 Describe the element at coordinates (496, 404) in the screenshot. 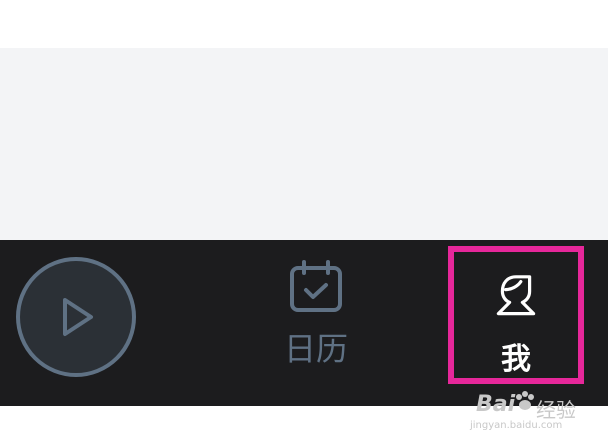

I see `watermark-brand: Bai` at that location.